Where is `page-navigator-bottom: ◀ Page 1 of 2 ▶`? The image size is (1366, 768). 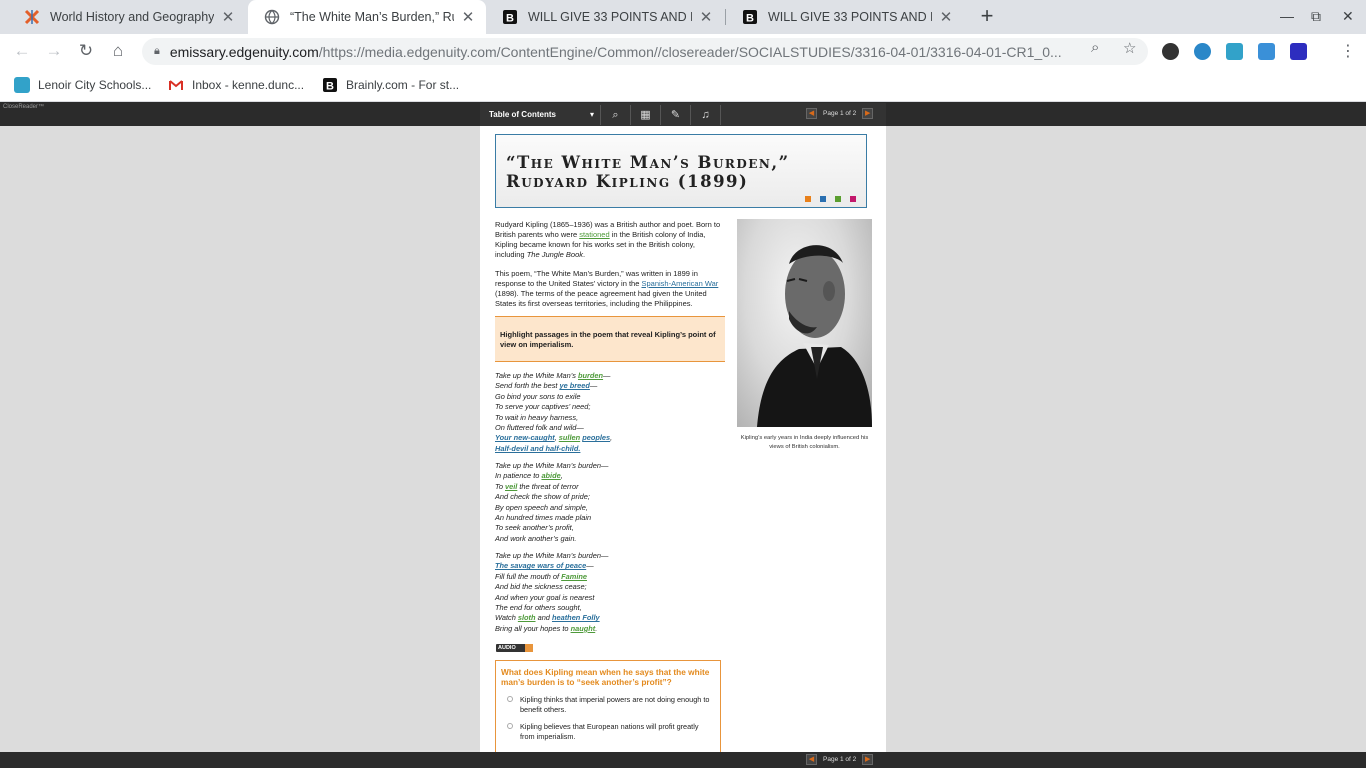 page-navigator-bottom: ◀ Page 1 of 2 ▶ is located at coordinates (839, 759).